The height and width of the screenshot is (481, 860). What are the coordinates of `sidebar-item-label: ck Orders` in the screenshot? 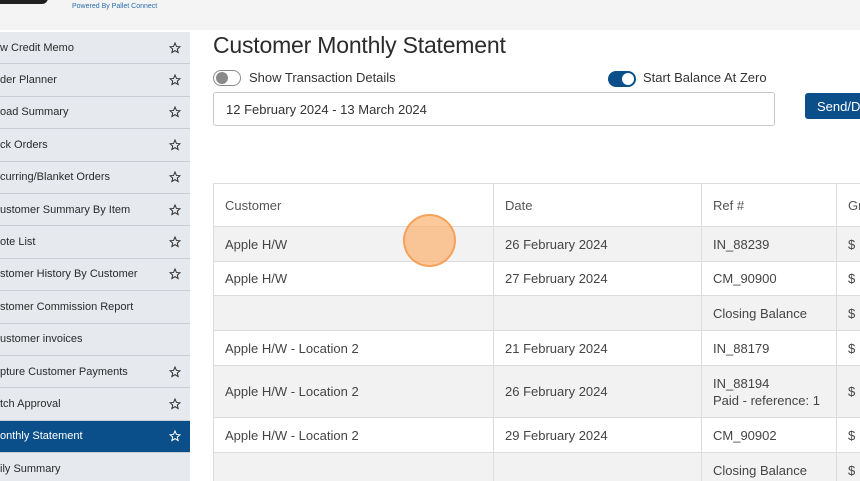 It's located at (24, 144).